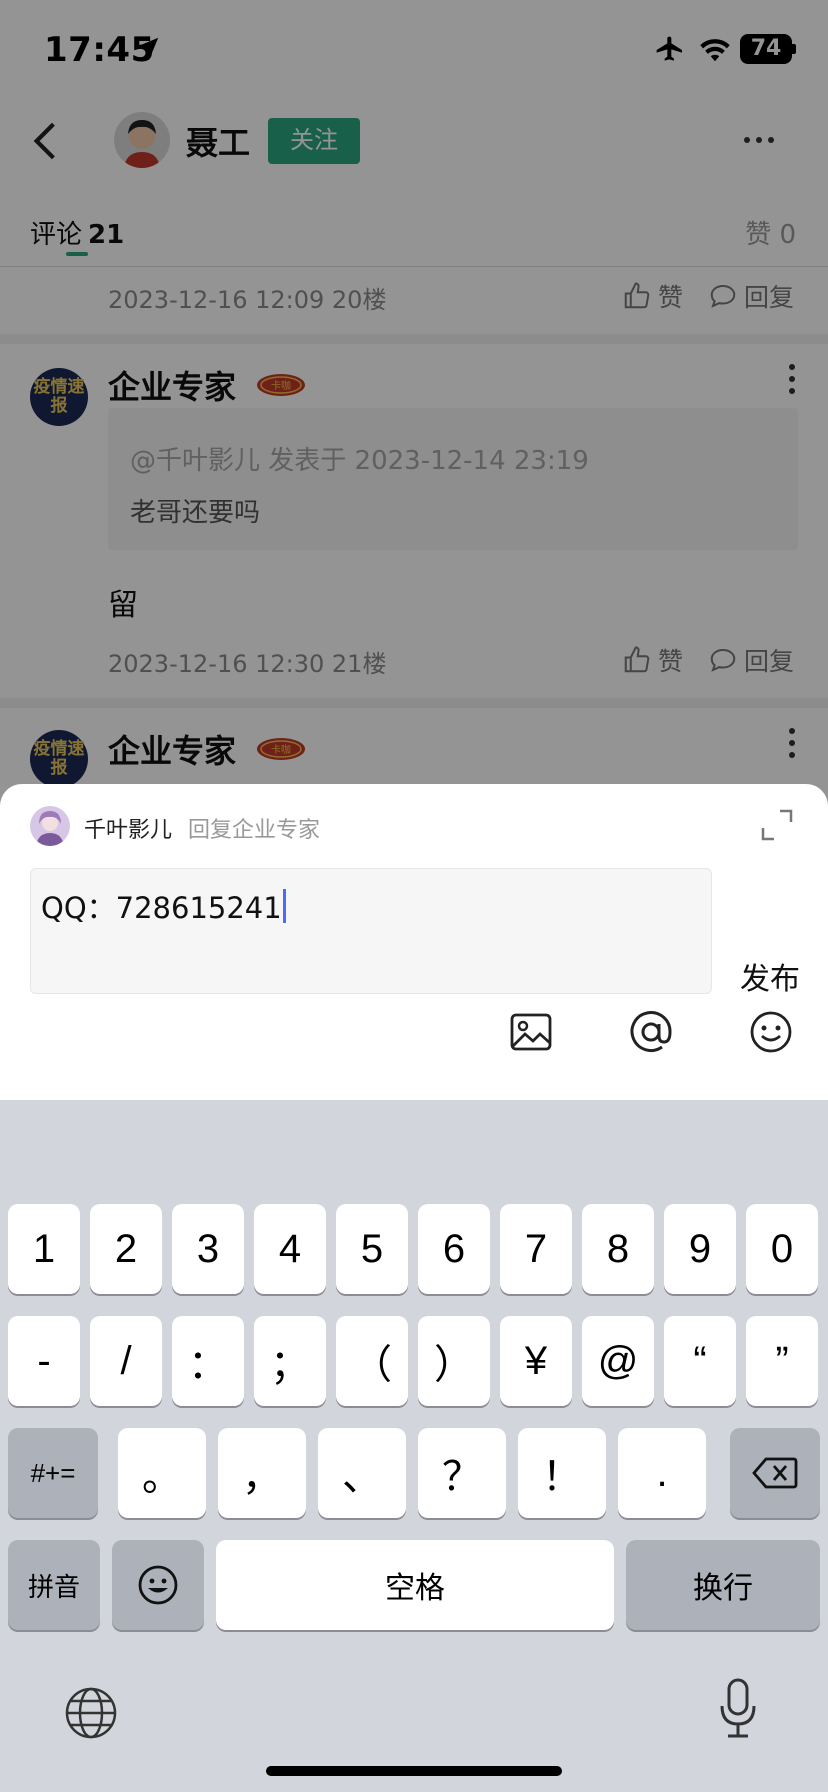 The width and height of the screenshot is (828, 1792). Describe the element at coordinates (126, 1361) in the screenshot. I see `key-symbol-1: /` at that location.